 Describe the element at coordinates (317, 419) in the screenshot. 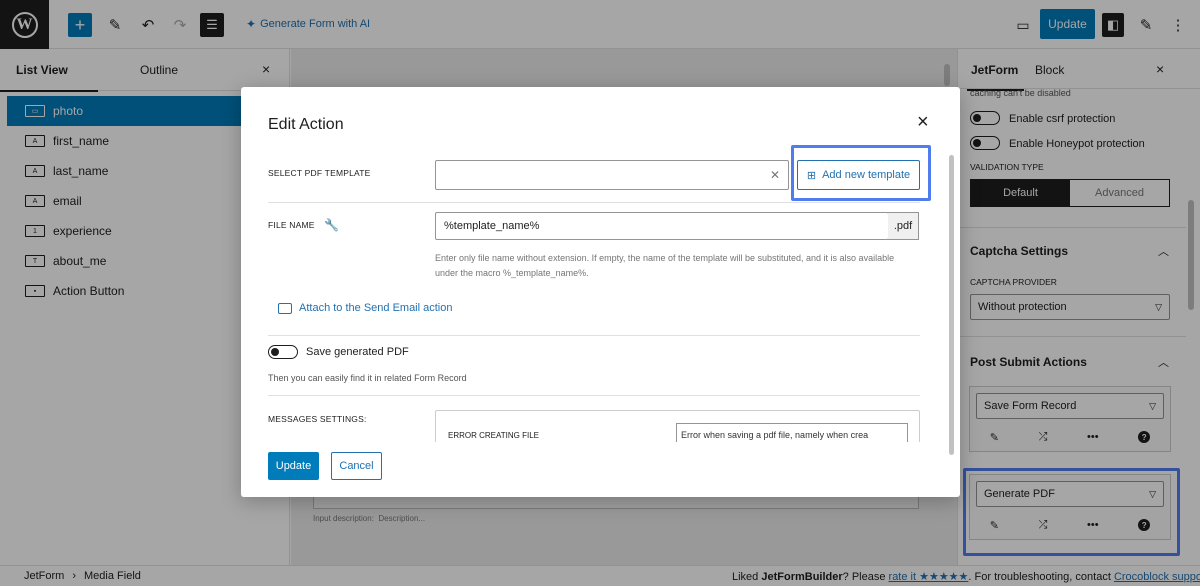

I see `messages-settings-label: MESSAGES SETTINGS:` at that location.